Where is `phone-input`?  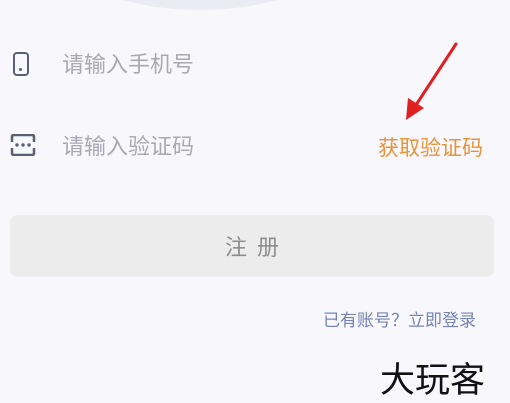 phone-input is located at coordinates (212, 65).